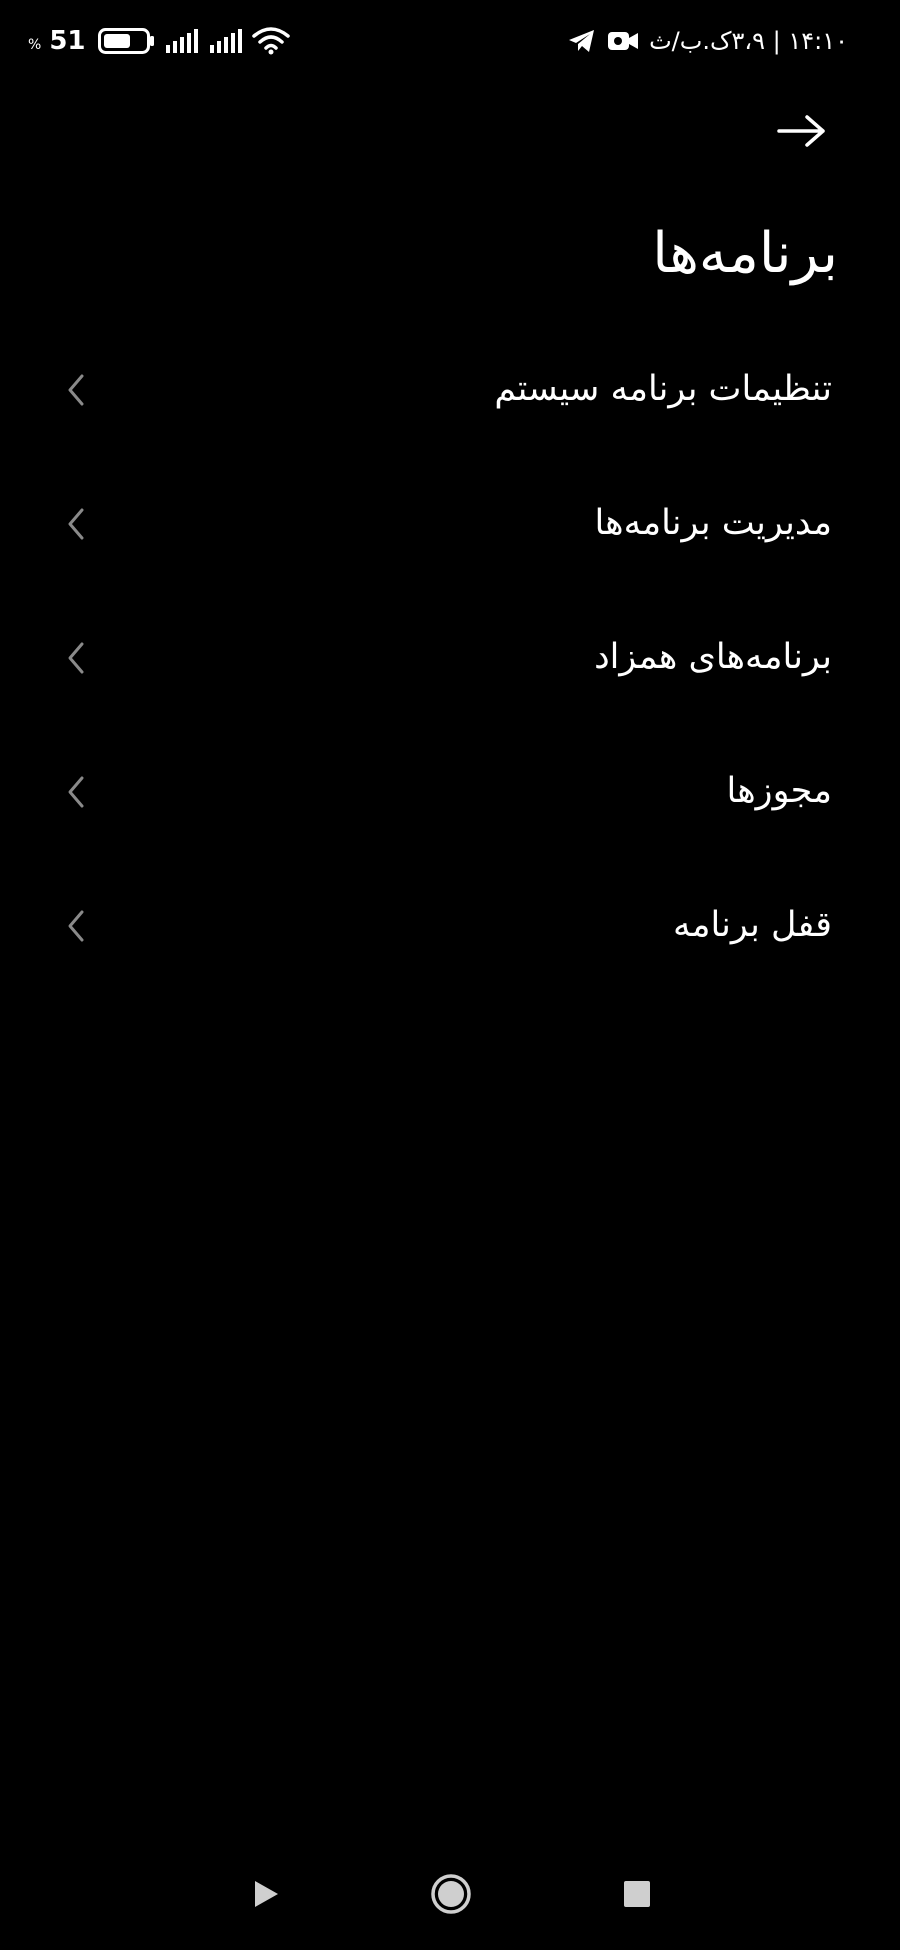  I want to click on navigation-bar, so click(450, 1895).